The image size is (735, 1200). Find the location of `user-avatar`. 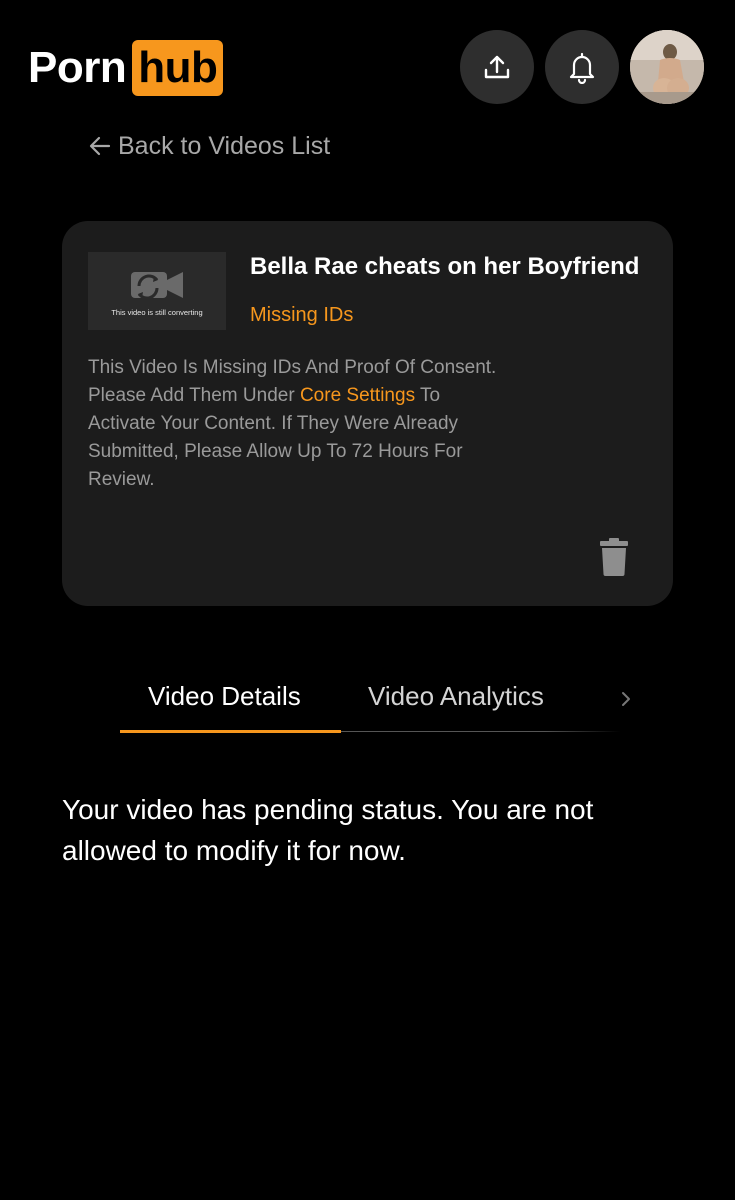

user-avatar is located at coordinates (667, 67).